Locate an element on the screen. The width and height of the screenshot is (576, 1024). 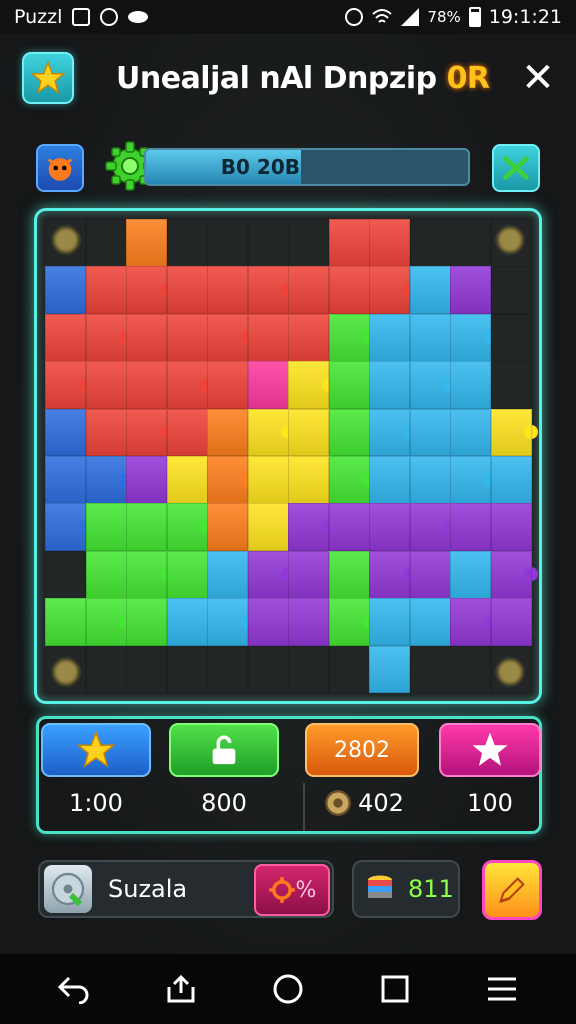
home-button is located at coordinates (288, 989).